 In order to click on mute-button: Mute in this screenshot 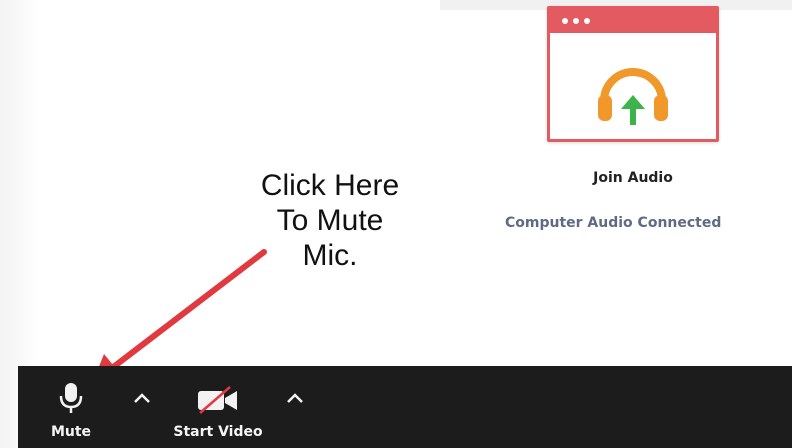, I will do `click(71, 407)`.